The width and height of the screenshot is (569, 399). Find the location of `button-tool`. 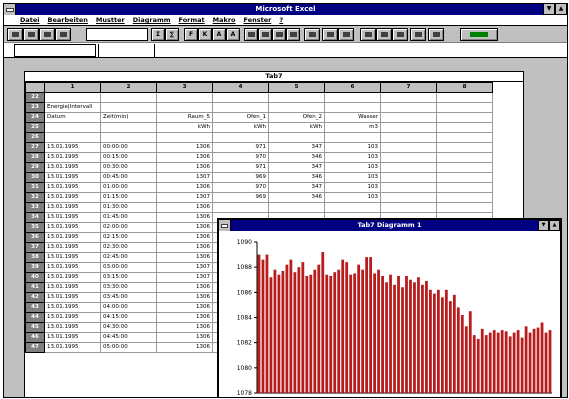

button-tool is located at coordinates (368, 34).